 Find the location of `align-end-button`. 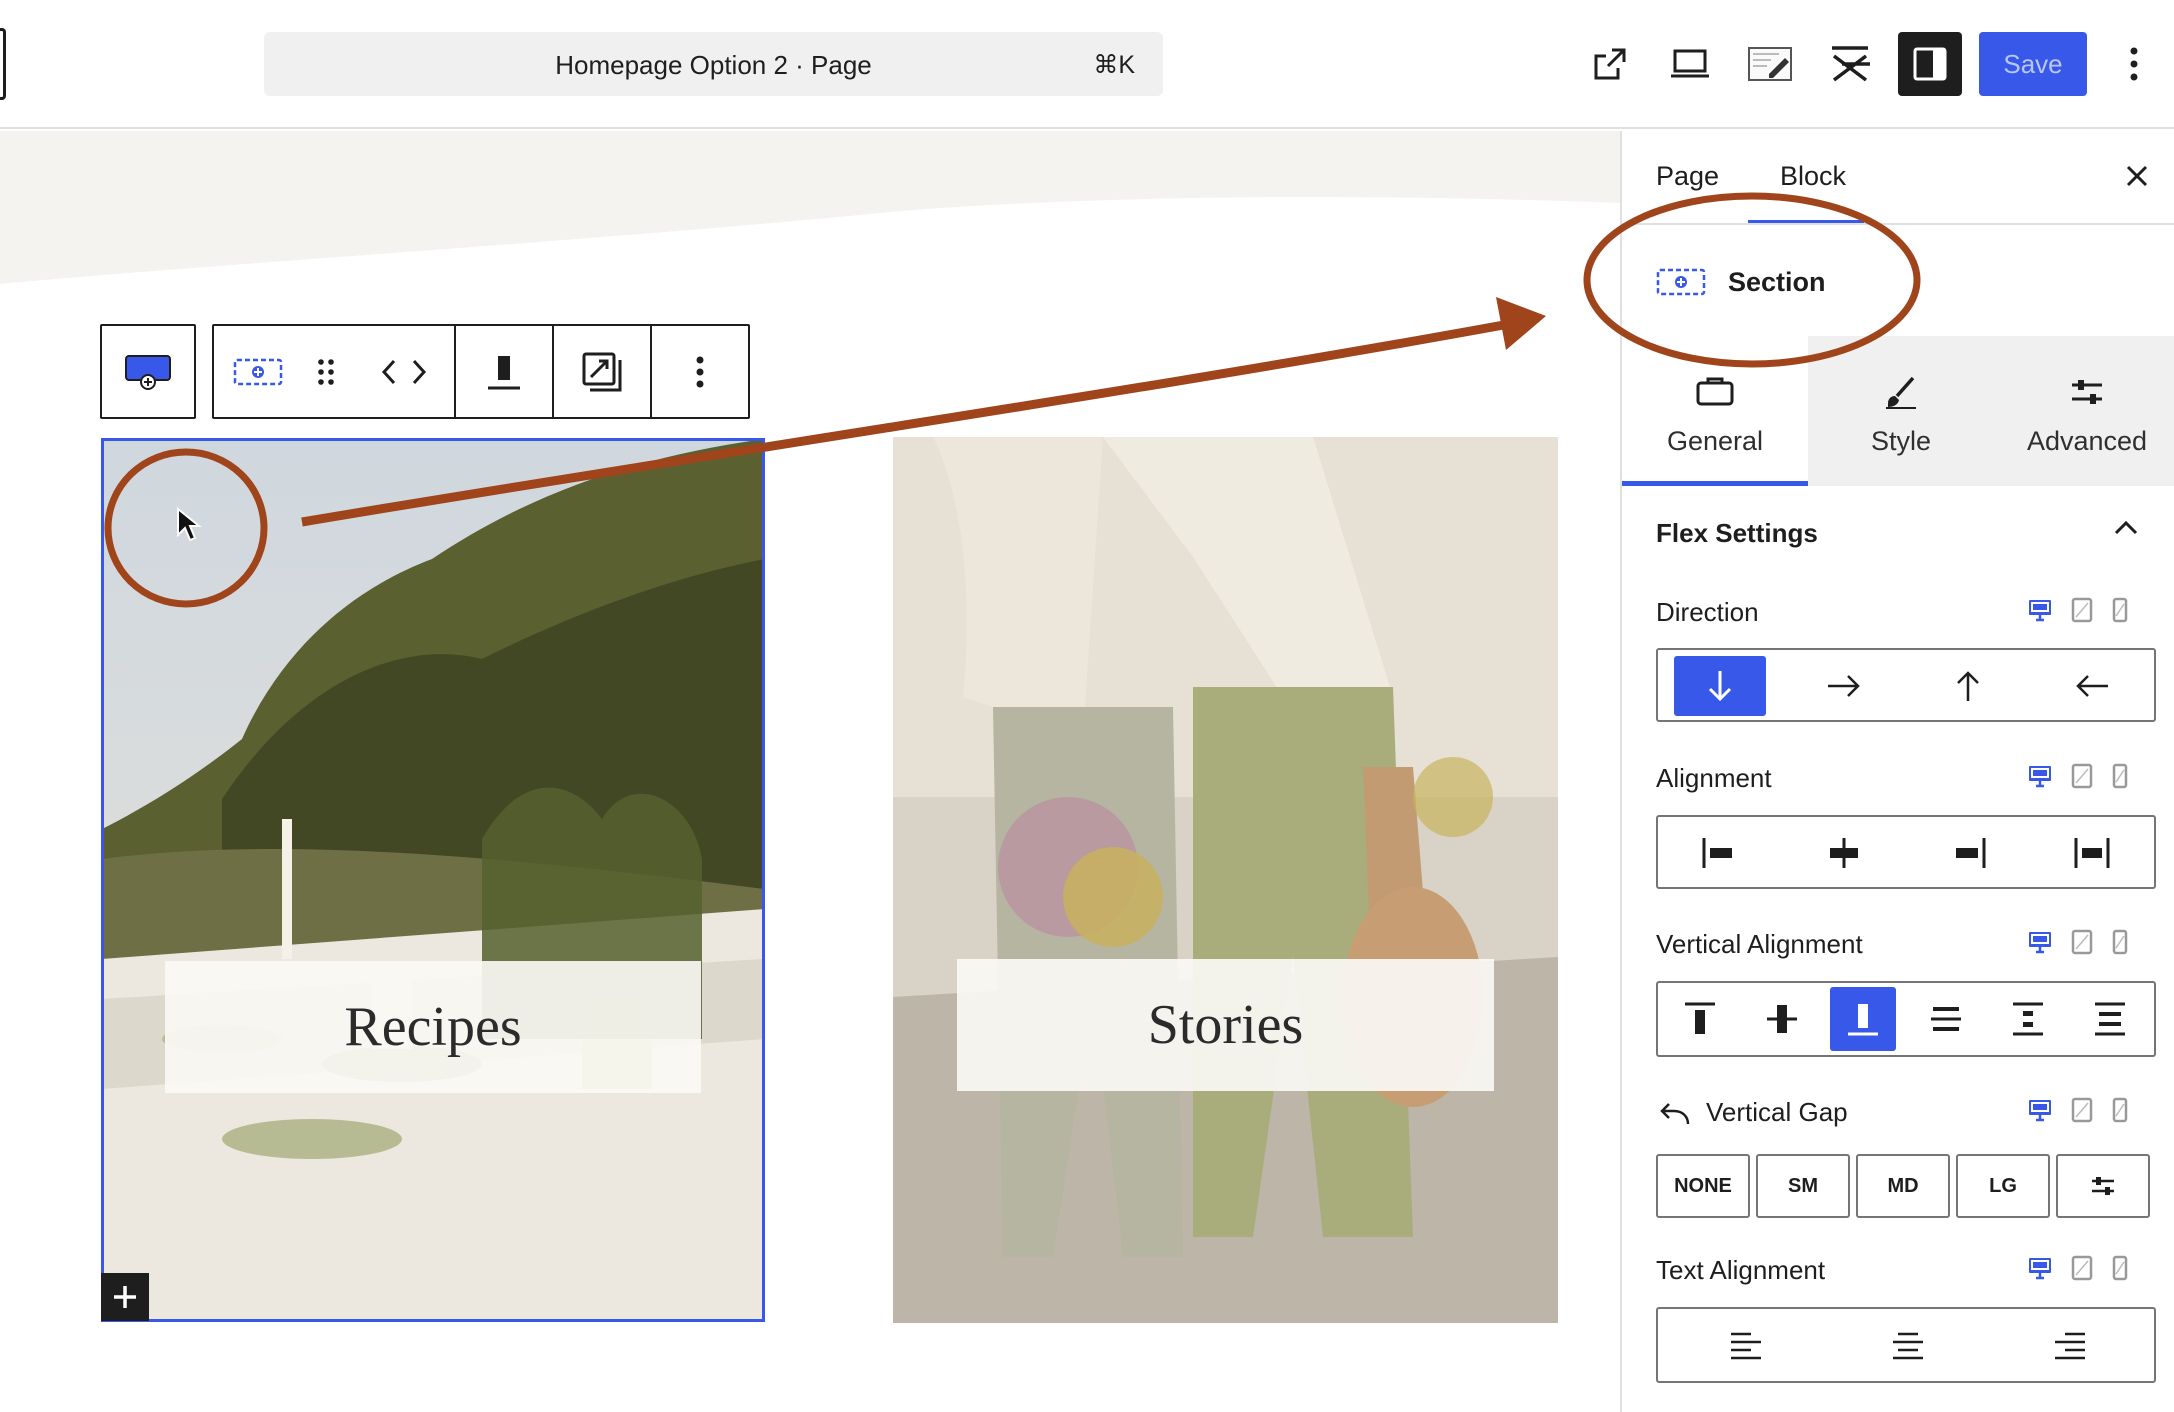

align-end-button is located at coordinates (1968, 853).